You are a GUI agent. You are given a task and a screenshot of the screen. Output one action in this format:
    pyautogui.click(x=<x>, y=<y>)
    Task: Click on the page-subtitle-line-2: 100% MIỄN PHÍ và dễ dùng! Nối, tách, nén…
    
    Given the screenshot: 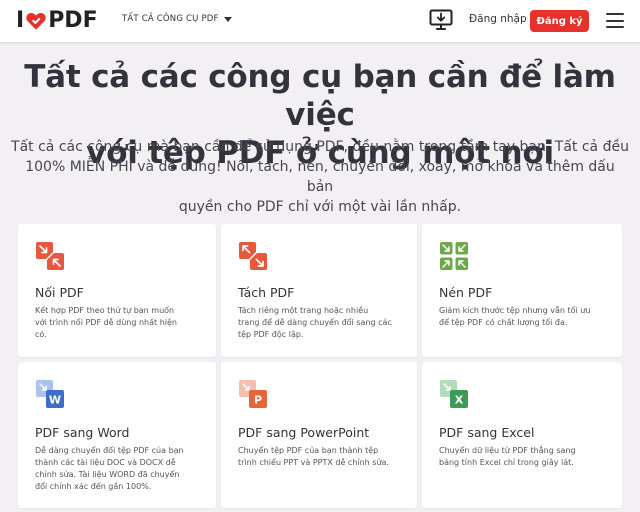 What is the action you would take?
    pyautogui.click(x=320, y=177)
    